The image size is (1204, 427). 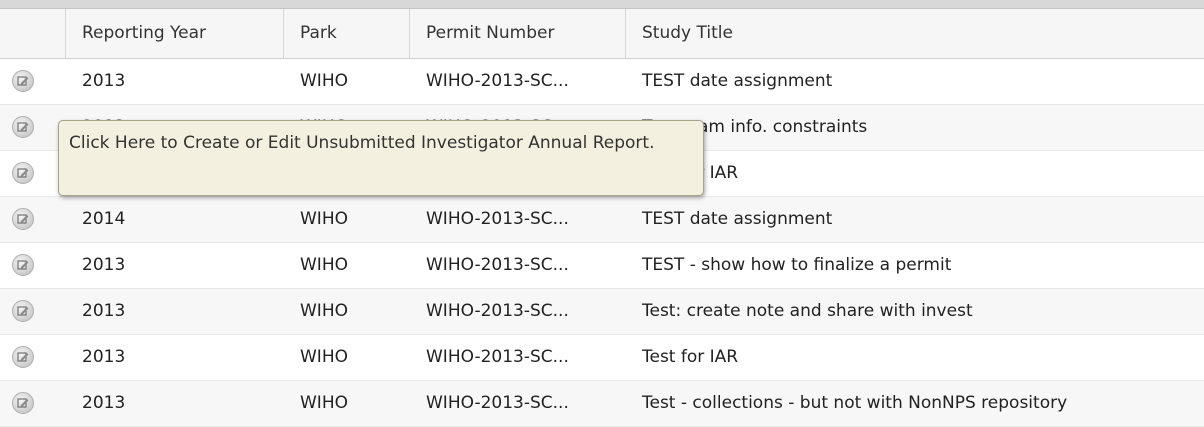 What do you see at coordinates (602, 358) in the screenshot?
I see `table-row: 2013 WIHO WIHO-2013-SC... Test for IAR` at bounding box center [602, 358].